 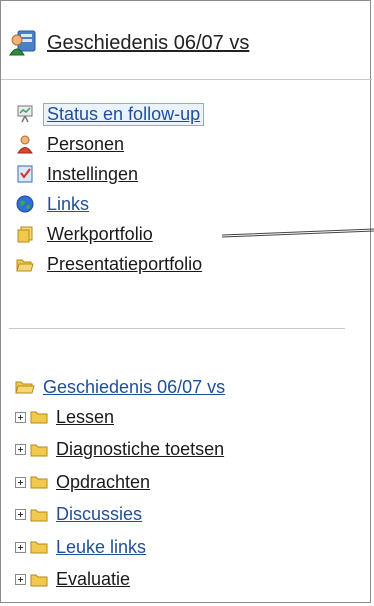 I want to click on nav-item-werkportfolio: Werkportfolio, so click(x=109, y=234).